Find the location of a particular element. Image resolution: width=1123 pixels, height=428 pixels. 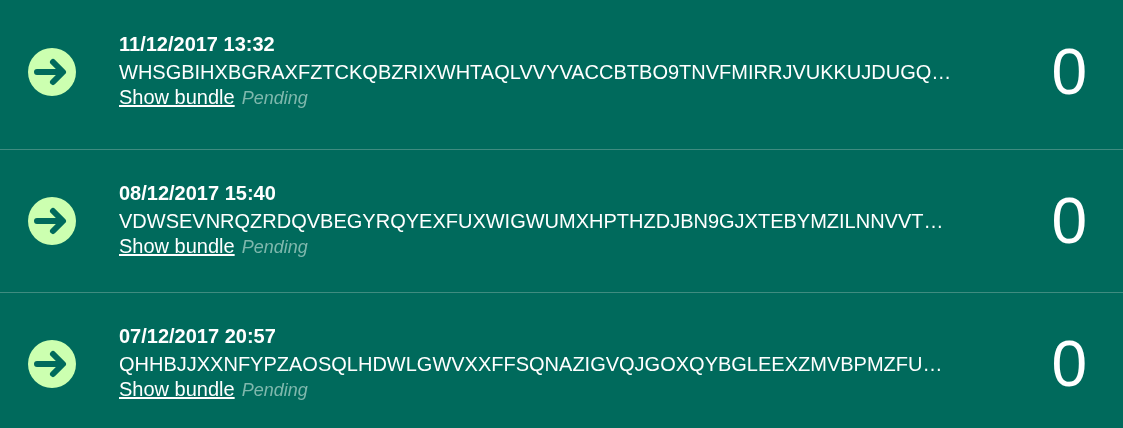

transaction-date: 11/12/2017 13:32 is located at coordinates (197, 43).